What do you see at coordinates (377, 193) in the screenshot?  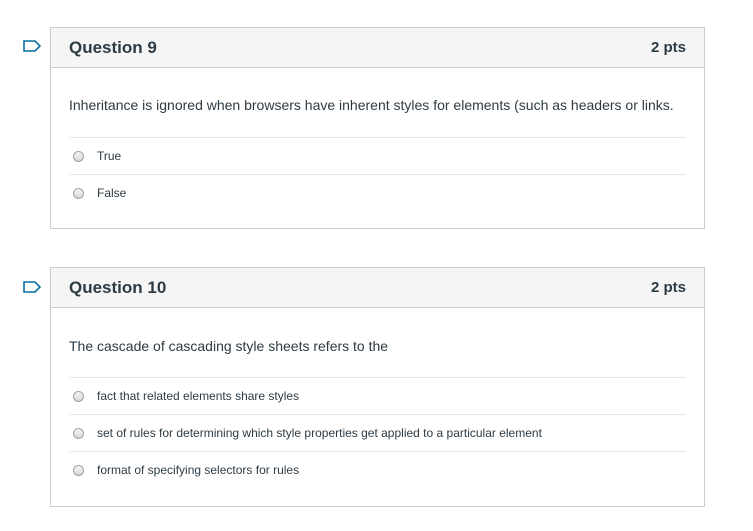 I see `answer-option-false: False` at bounding box center [377, 193].